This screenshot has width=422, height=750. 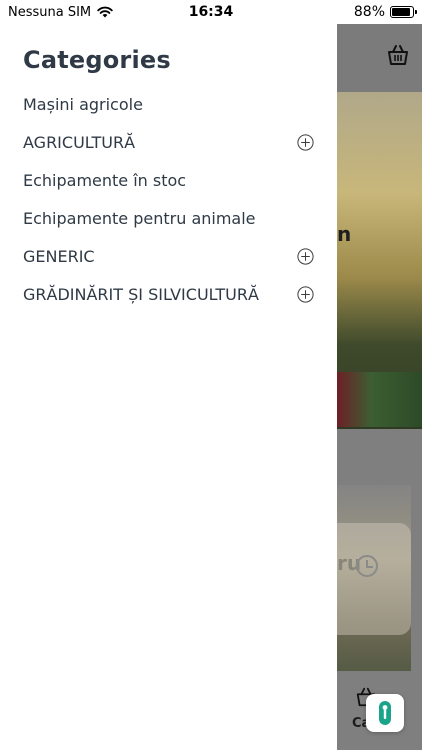 What do you see at coordinates (168, 104) in the screenshot?
I see `category-item: Mașini agricole` at bounding box center [168, 104].